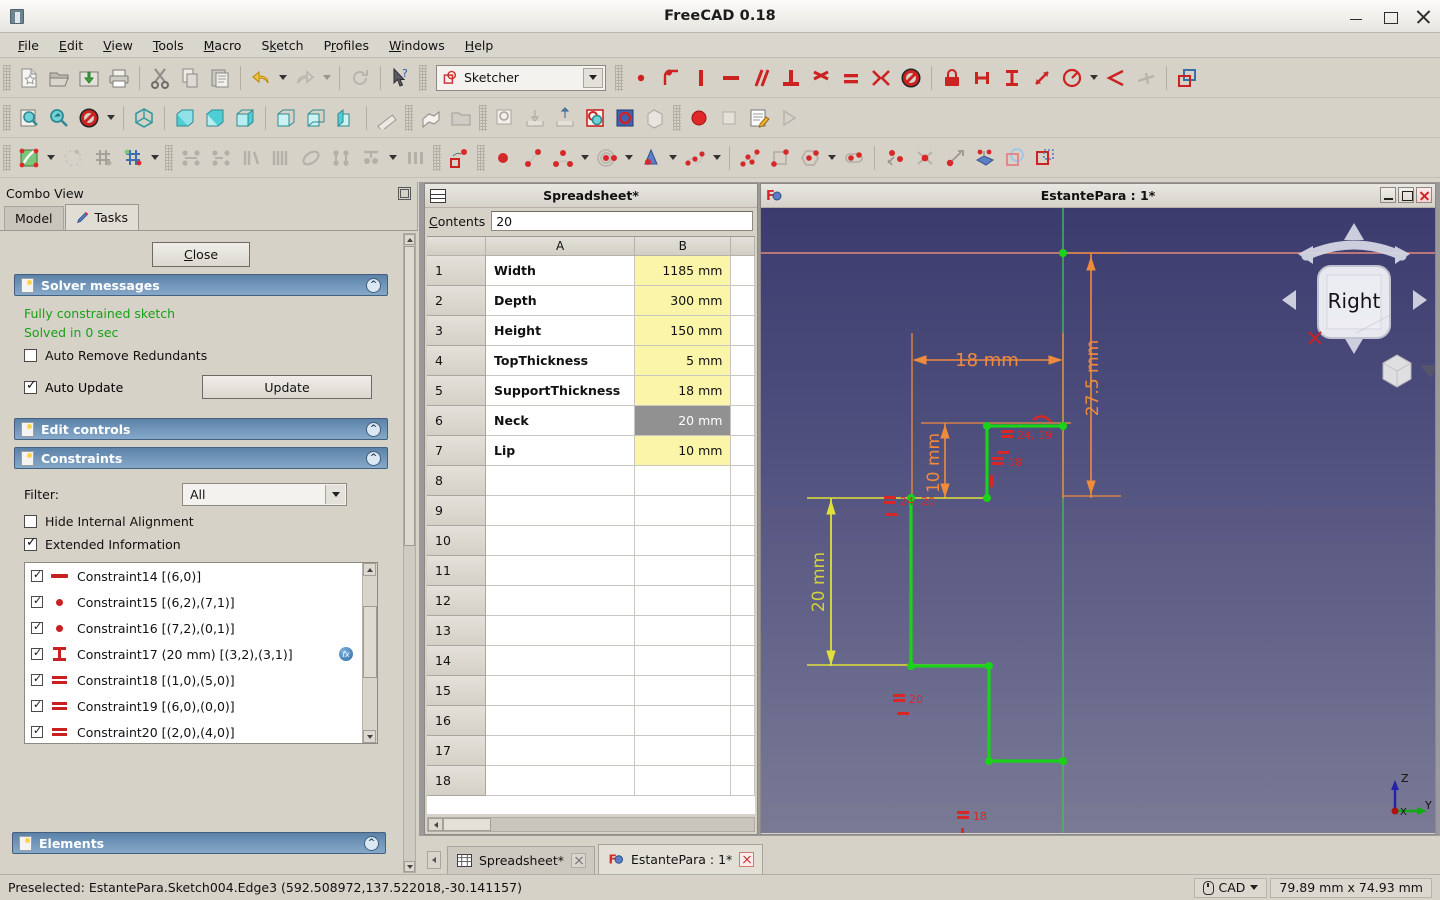 Image resolution: width=1440 pixels, height=900 pixels. I want to click on navigation-style-cell: CAD, so click(1230, 887).